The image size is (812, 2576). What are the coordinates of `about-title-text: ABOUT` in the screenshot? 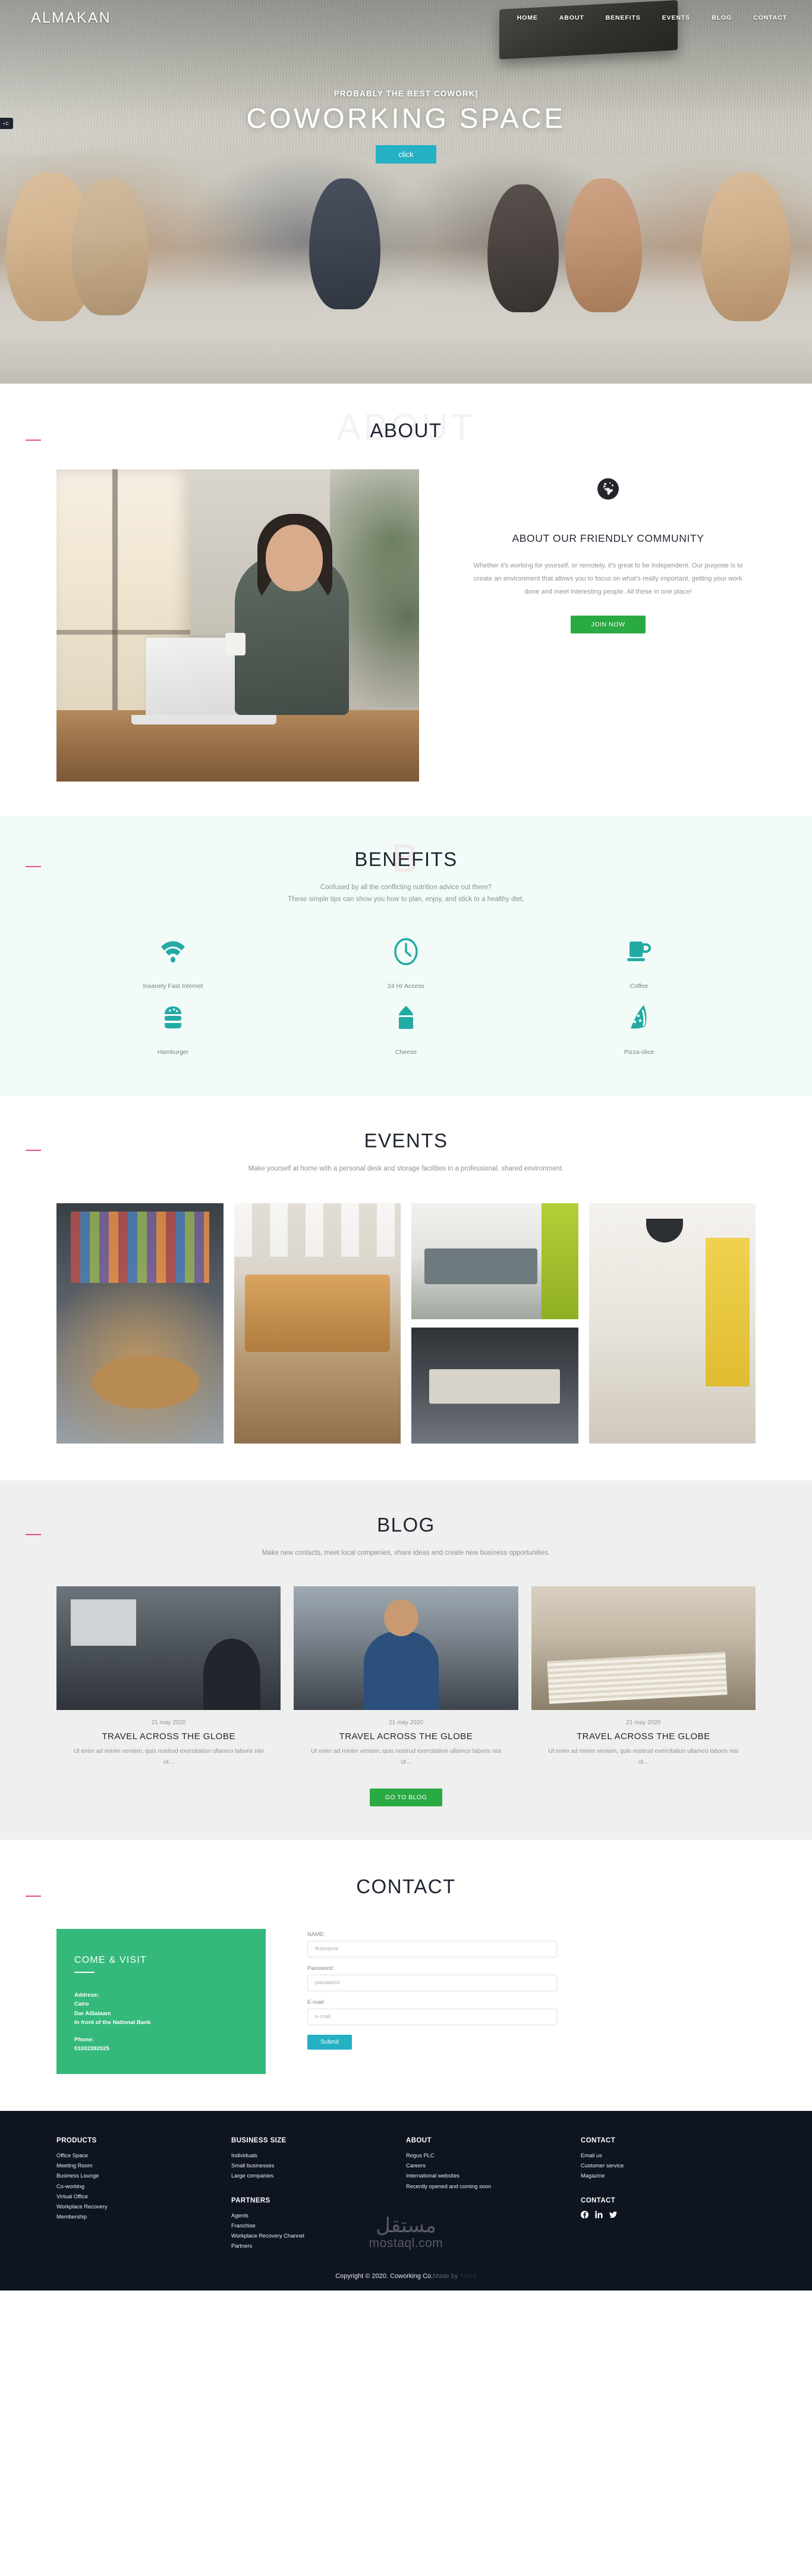 It's located at (406, 430).